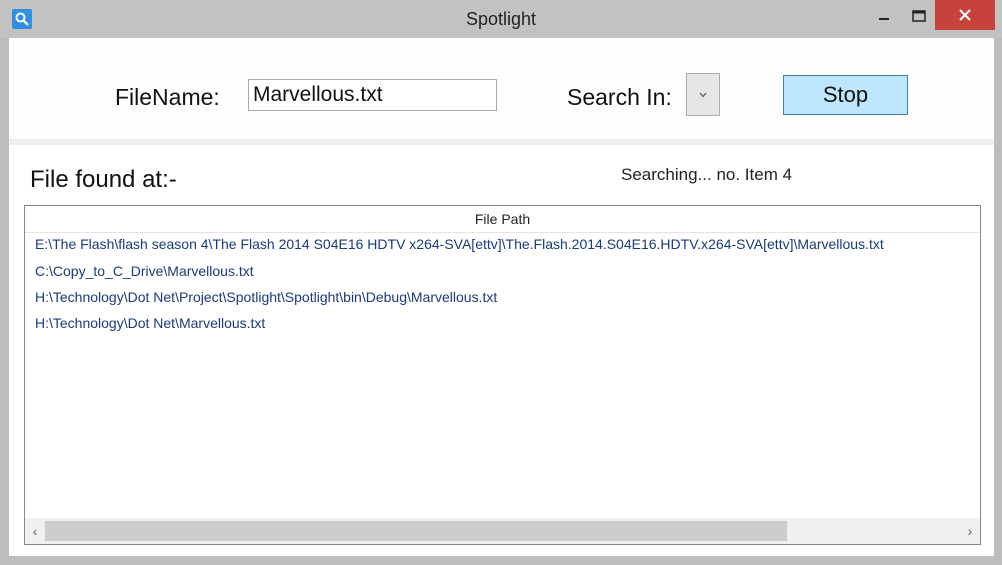  What do you see at coordinates (372, 95) in the screenshot?
I see `filename-input` at bounding box center [372, 95].